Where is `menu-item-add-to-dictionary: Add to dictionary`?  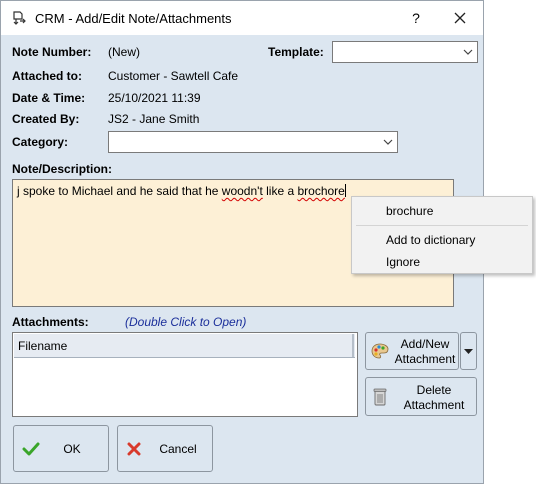 menu-item-add-to-dictionary: Add to dictionary is located at coordinates (430, 240).